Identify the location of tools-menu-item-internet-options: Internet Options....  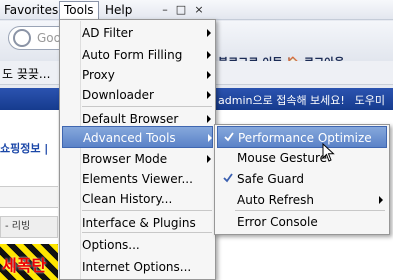
(137, 267).